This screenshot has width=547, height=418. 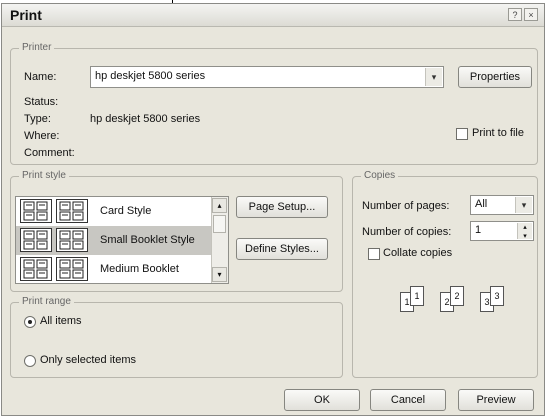 I want to click on printer-name-value: hp deskjet 5800 series, so click(x=150, y=76).